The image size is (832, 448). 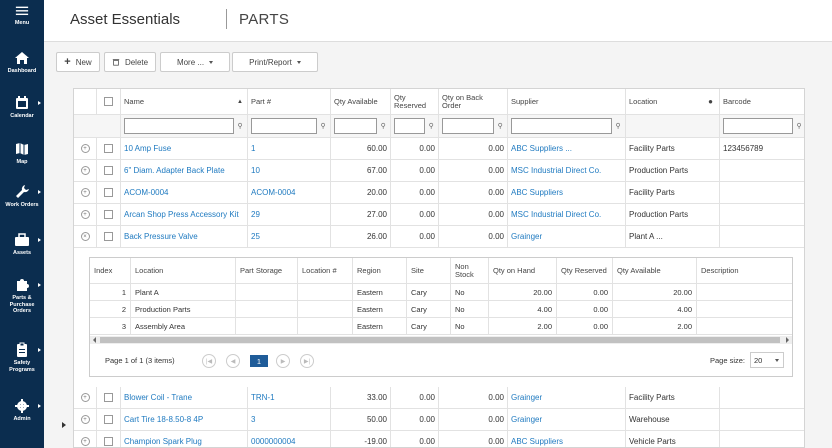 I want to click on sidebar-item-dashboard: Dashboard, so click(x=22, y=62).